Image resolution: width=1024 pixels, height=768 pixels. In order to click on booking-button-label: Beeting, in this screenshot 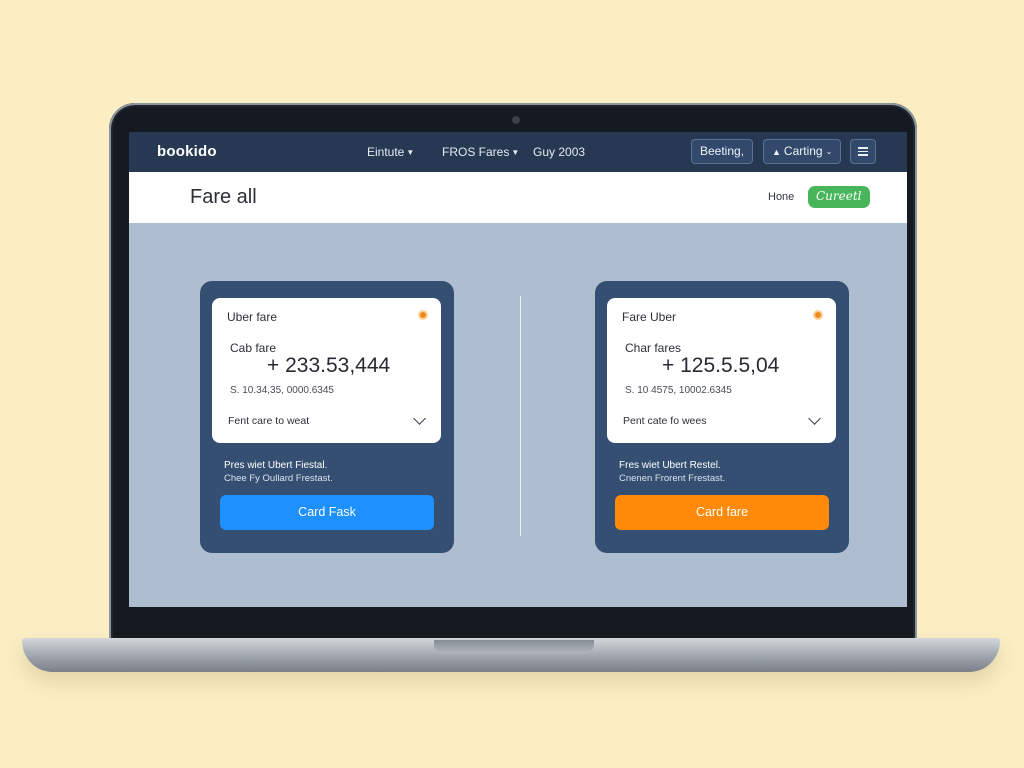, I will do `click(722, 151)`.